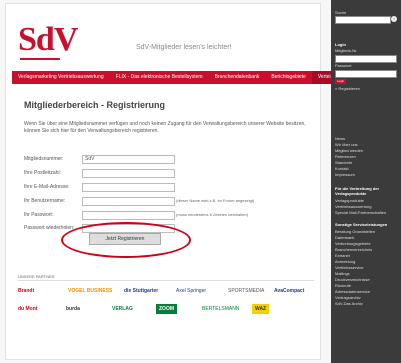 Image resolution: width=401 pixels, height=363 pixels. What do you see at coordinates (357, 191) in the screenshot?
I see `sidebar-box-title: Für die Verbreitung der Verlagsprodukte` at bounding box center [357, 191].